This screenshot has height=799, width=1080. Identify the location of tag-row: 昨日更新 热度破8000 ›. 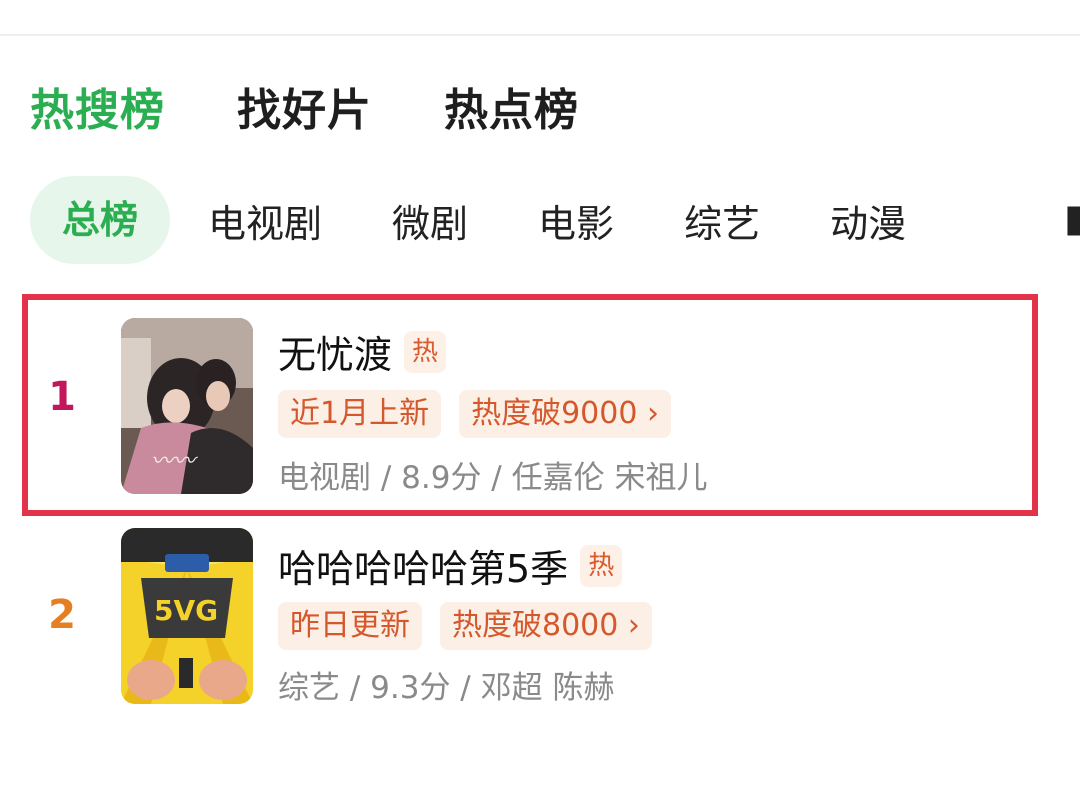
(474, 626).